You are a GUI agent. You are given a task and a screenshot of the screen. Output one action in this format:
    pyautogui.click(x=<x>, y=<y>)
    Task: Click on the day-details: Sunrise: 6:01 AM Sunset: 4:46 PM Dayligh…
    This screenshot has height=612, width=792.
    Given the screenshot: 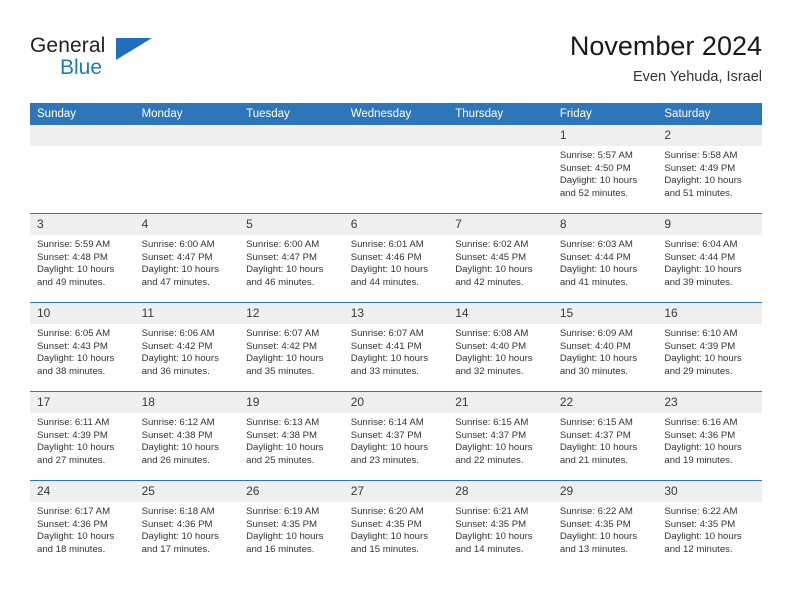 What is the action you would take?
    pyautogui.click(x=396, y=262)
    